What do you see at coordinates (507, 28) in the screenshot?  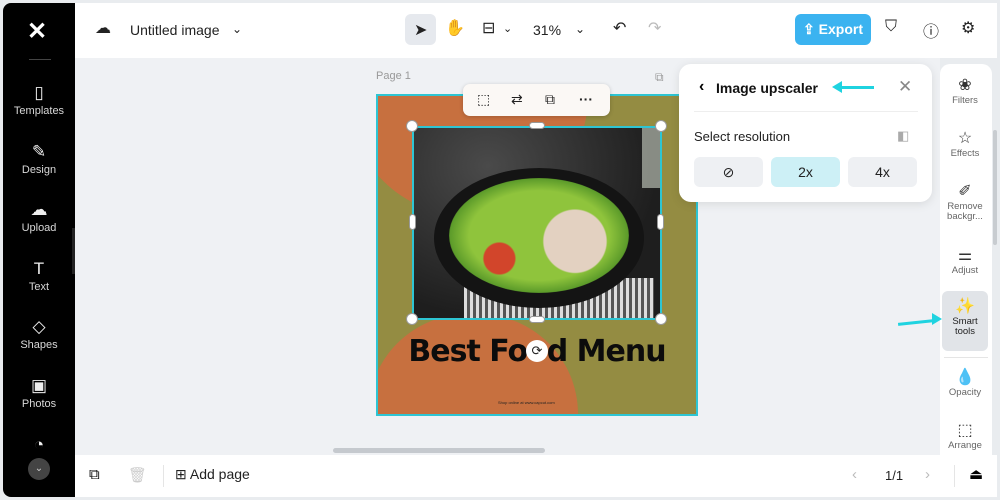 I see `layout-chevron-icon: ⌄` at bounding box center [507, 28].